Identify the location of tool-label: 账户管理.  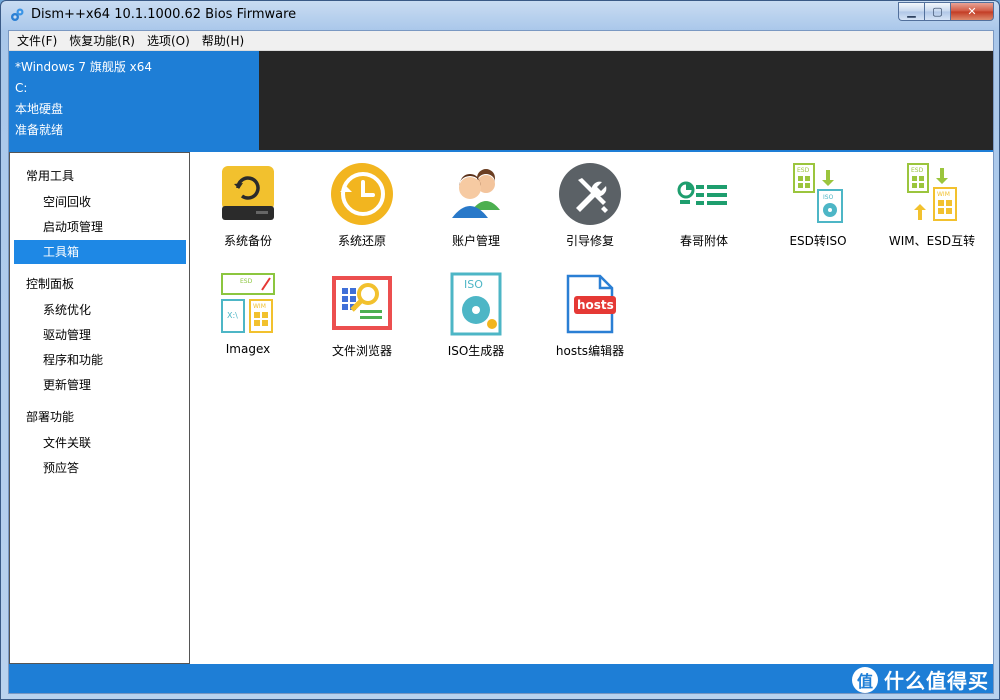
(475, 241).